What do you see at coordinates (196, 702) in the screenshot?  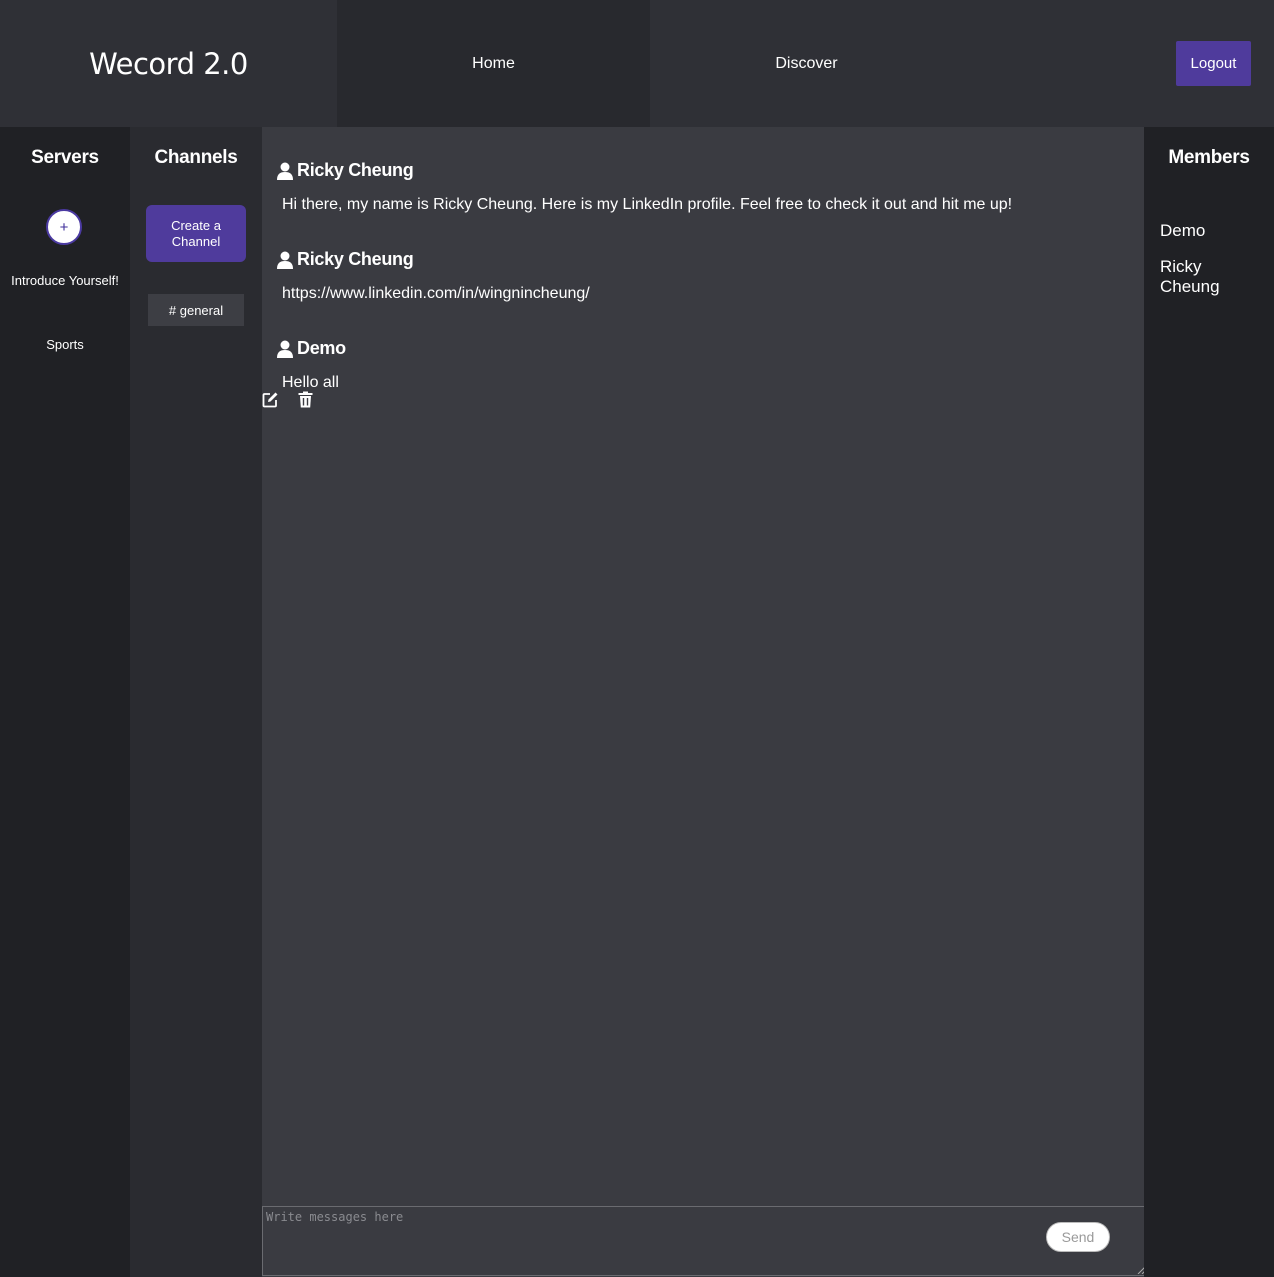 I see `channels-panel: Channels Create a Channel # general` at bounding box center [196, 702].